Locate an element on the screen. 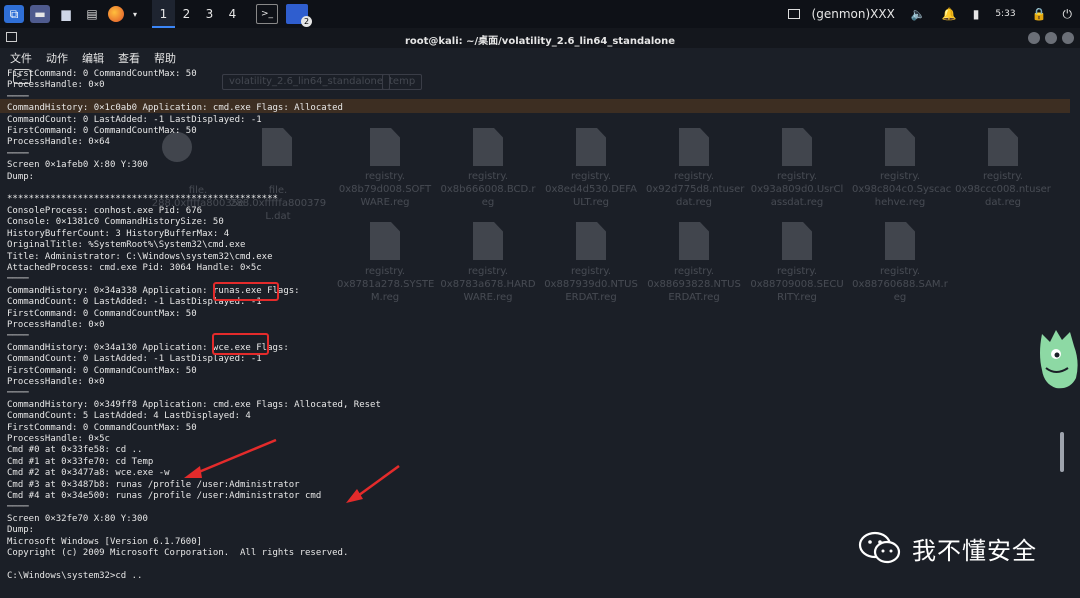 The image size is (1080, 598). terminal-line: Cmd #0 at 0×33fe58: cd .. is located at coordinates (75, 450).